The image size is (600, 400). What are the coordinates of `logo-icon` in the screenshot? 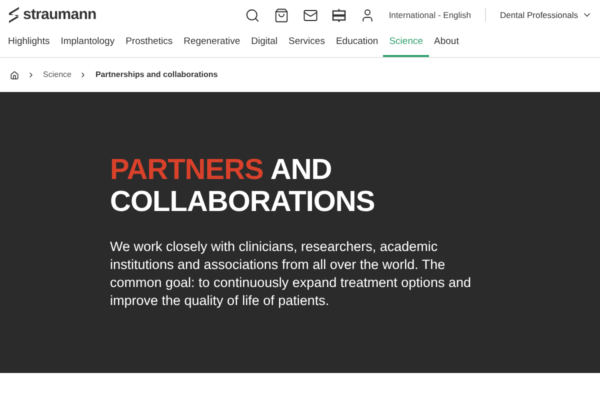 It's located at (14, 15).